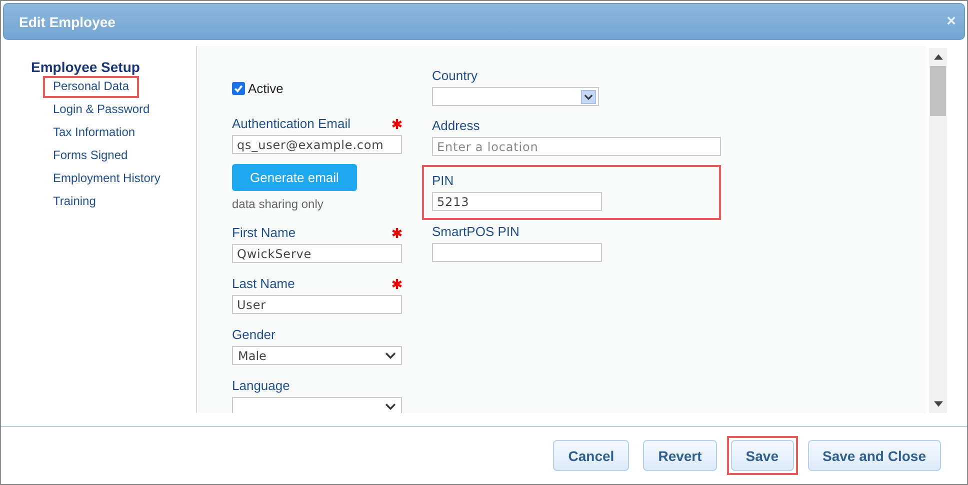  Describe the element at coordinates (91, 87) in the screenshot. I see `sidebar-item: Personal Data` at that location.